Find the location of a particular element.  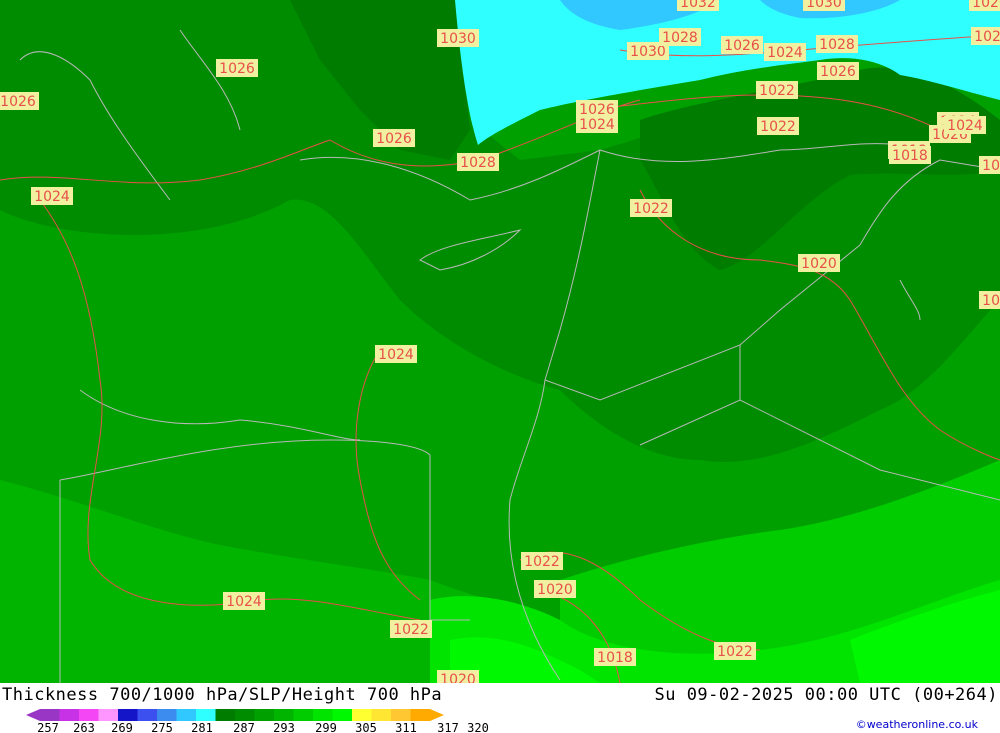

legend-tick-label: 287 is located at coordinates (244, 727).